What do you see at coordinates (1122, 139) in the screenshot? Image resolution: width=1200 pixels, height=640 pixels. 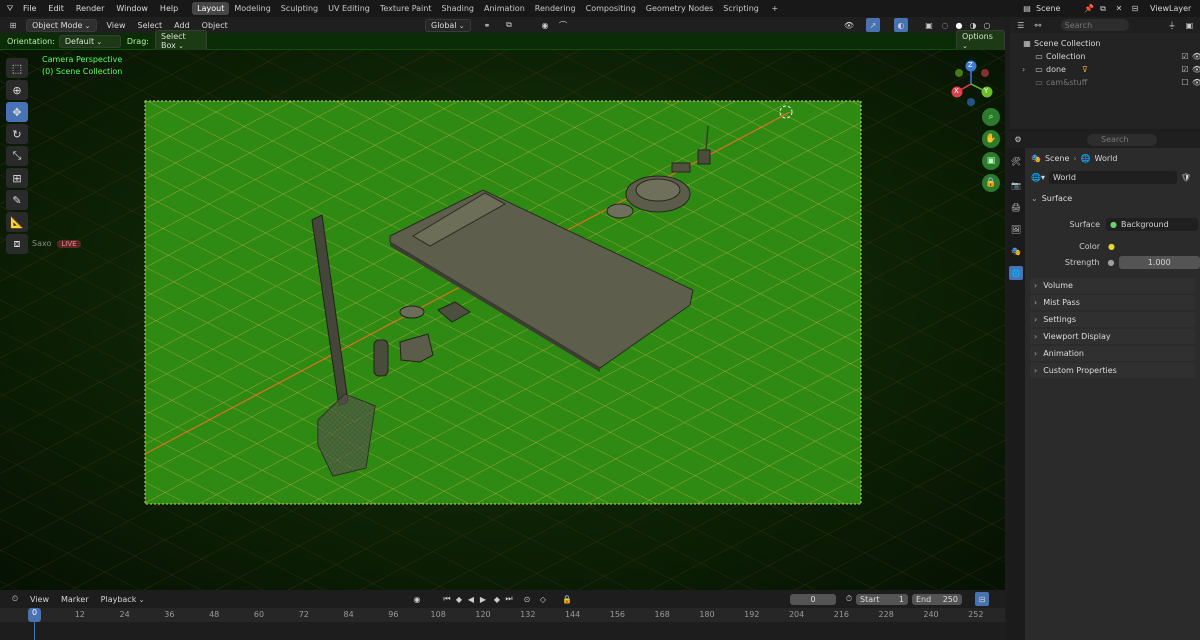 I see `properties-search-input: Search` at bounding box center [1122, 139].